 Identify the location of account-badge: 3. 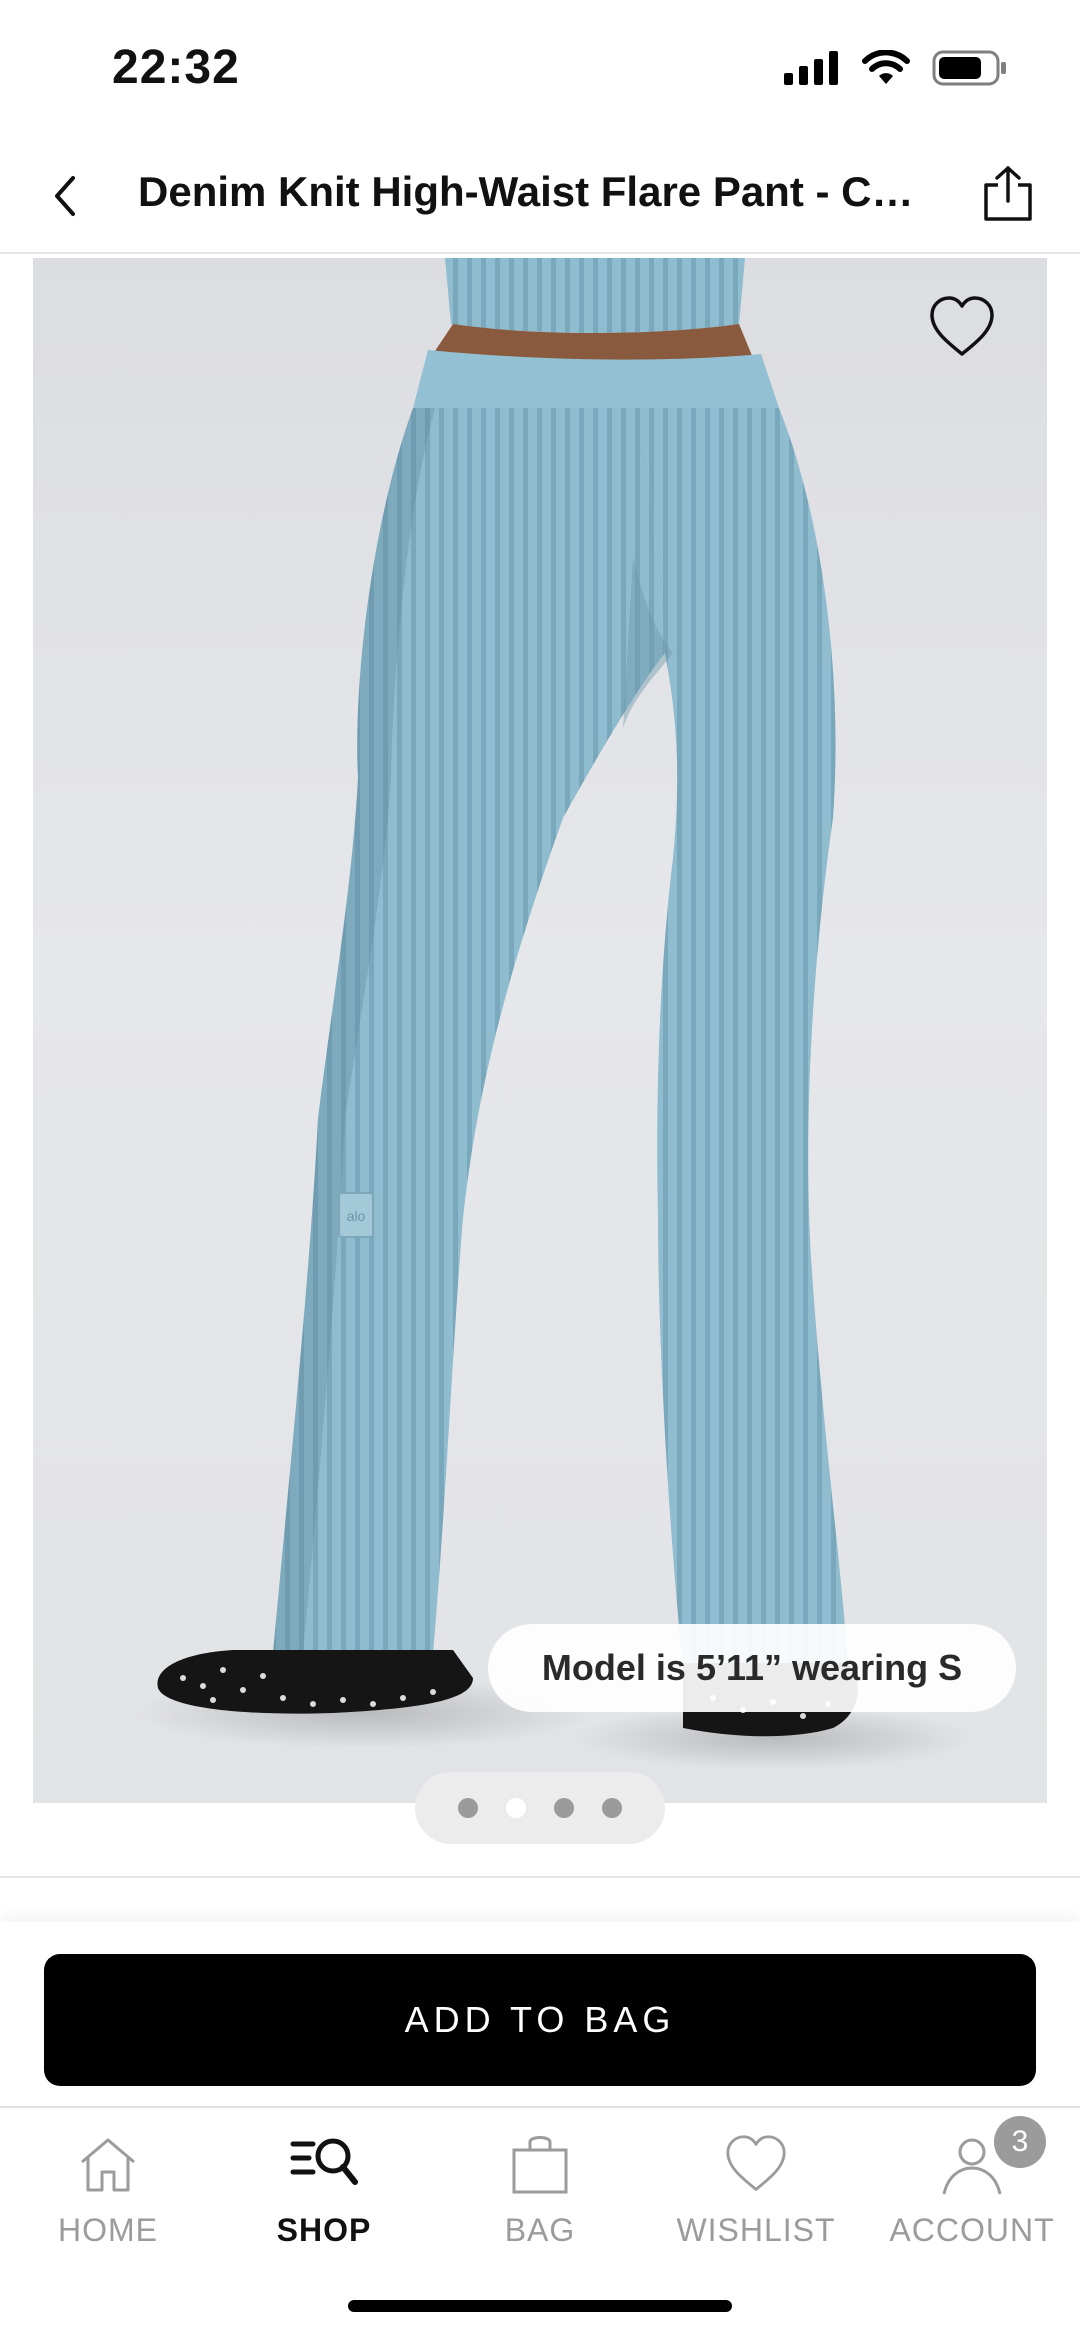
(1020, 2142).